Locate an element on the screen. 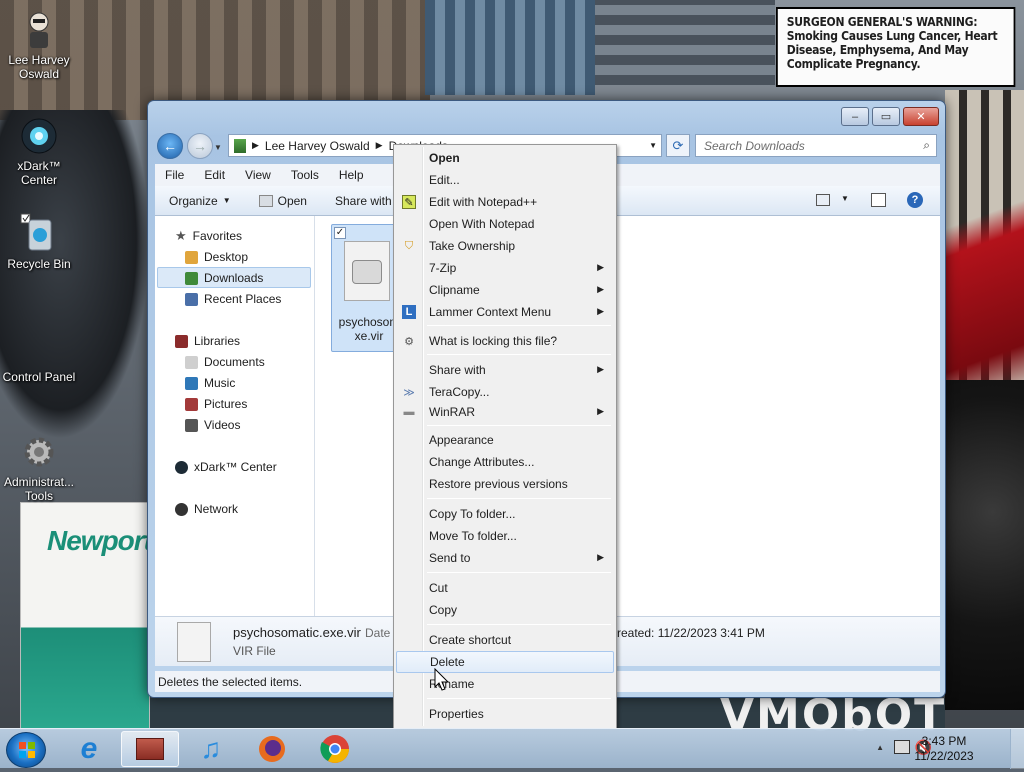 Image resolution: width=1024 pixels, height=772 pixels. taskbar-internet-explorer: e is located at coordinates (89, 749).